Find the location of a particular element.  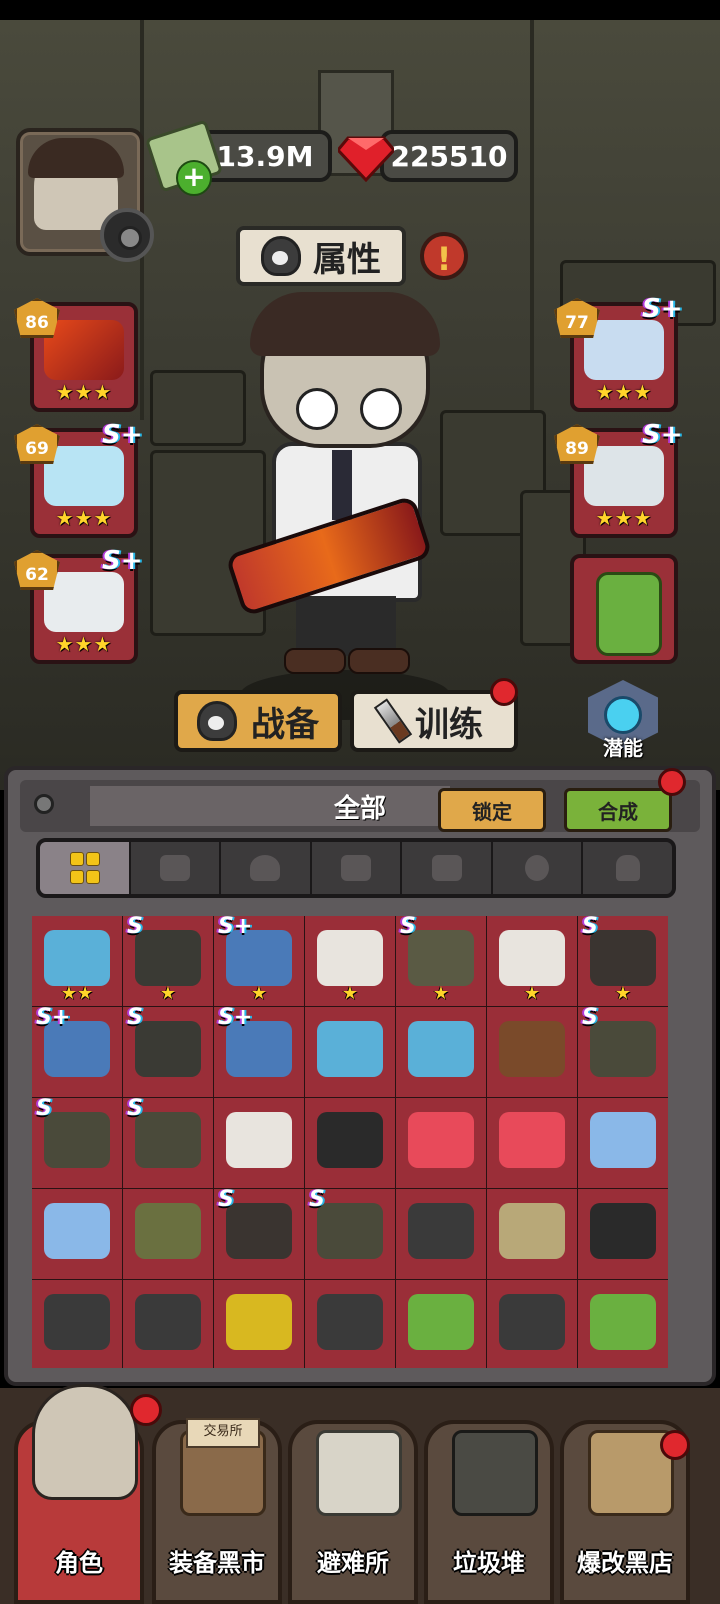

nav-label: 爆改黑店 is located at coordinates (625, 1563).